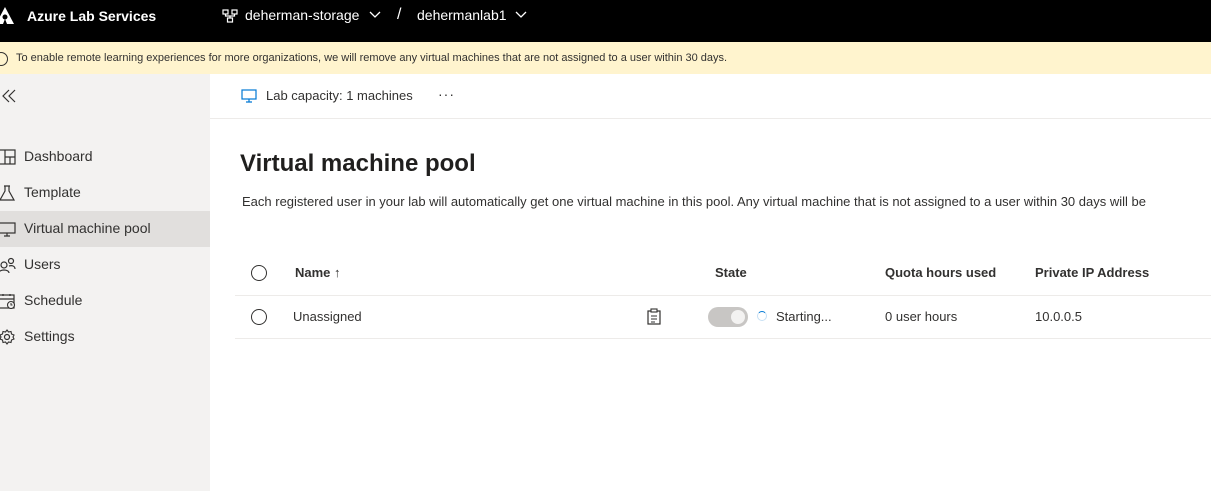  Describe the element at coordinates (105, 301) in the screenshot. I see `sidebar-item-schedule: Schedule` at that location.